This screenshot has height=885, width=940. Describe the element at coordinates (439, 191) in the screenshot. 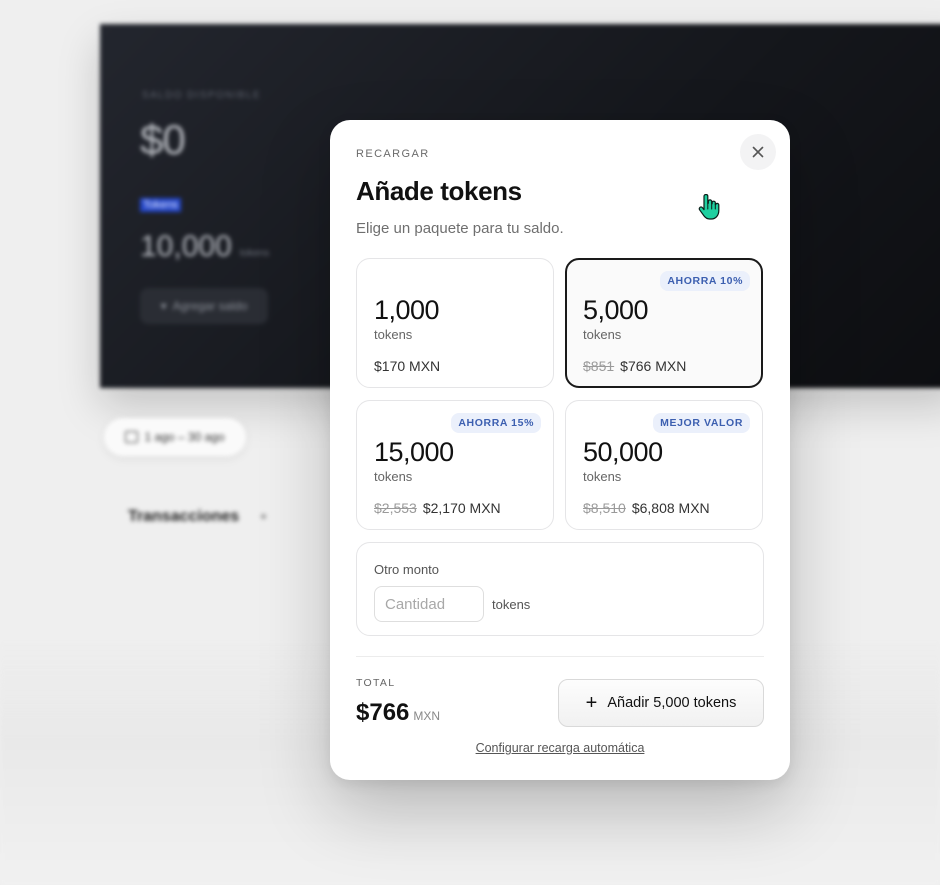

I see `modal-title: Añade tokens` at that location.